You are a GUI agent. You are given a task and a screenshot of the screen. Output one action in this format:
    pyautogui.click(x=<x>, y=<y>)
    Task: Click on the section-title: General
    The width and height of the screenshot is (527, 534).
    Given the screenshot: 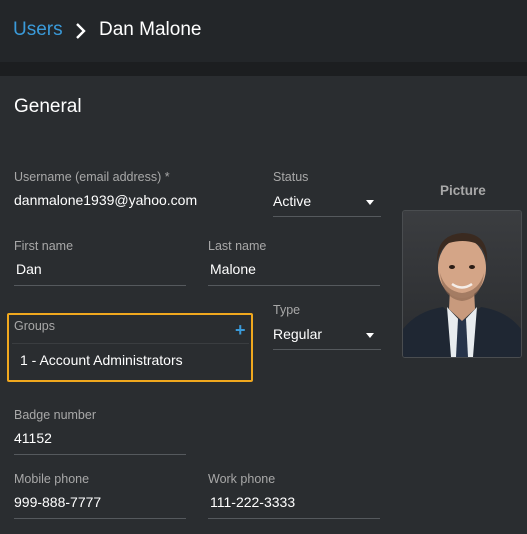 What is the action you would take?
    pyautogui.click(x=48, y=106)
    